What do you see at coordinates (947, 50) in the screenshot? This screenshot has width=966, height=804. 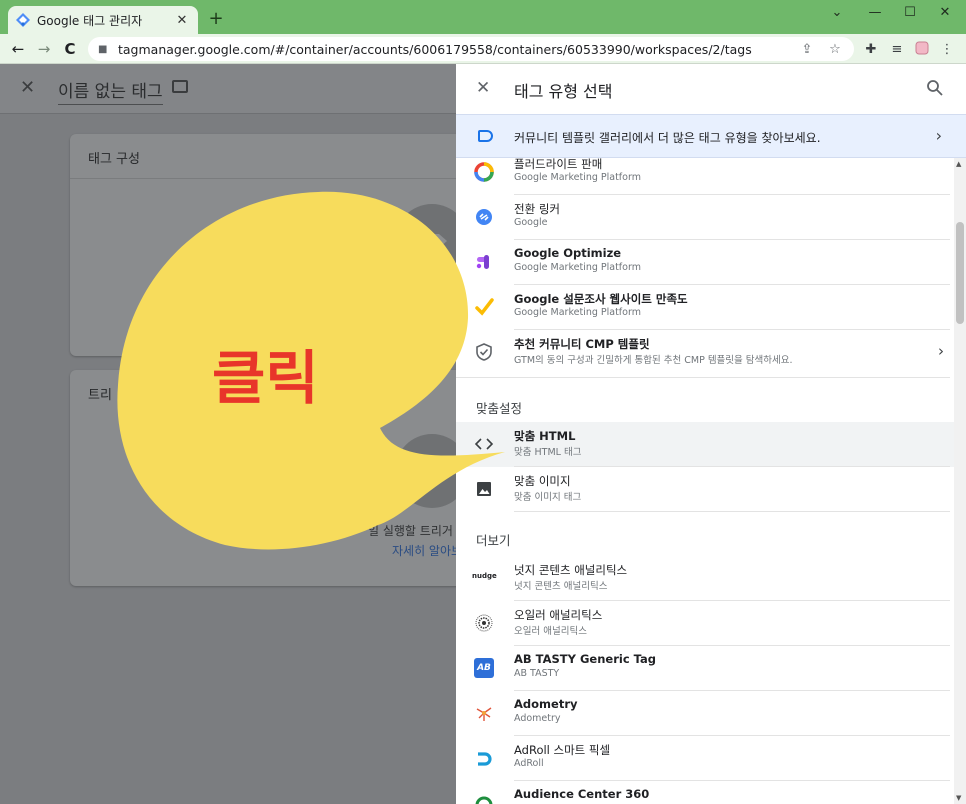 I see `menu-icon: ⋮` at bounding box center [947, 50].